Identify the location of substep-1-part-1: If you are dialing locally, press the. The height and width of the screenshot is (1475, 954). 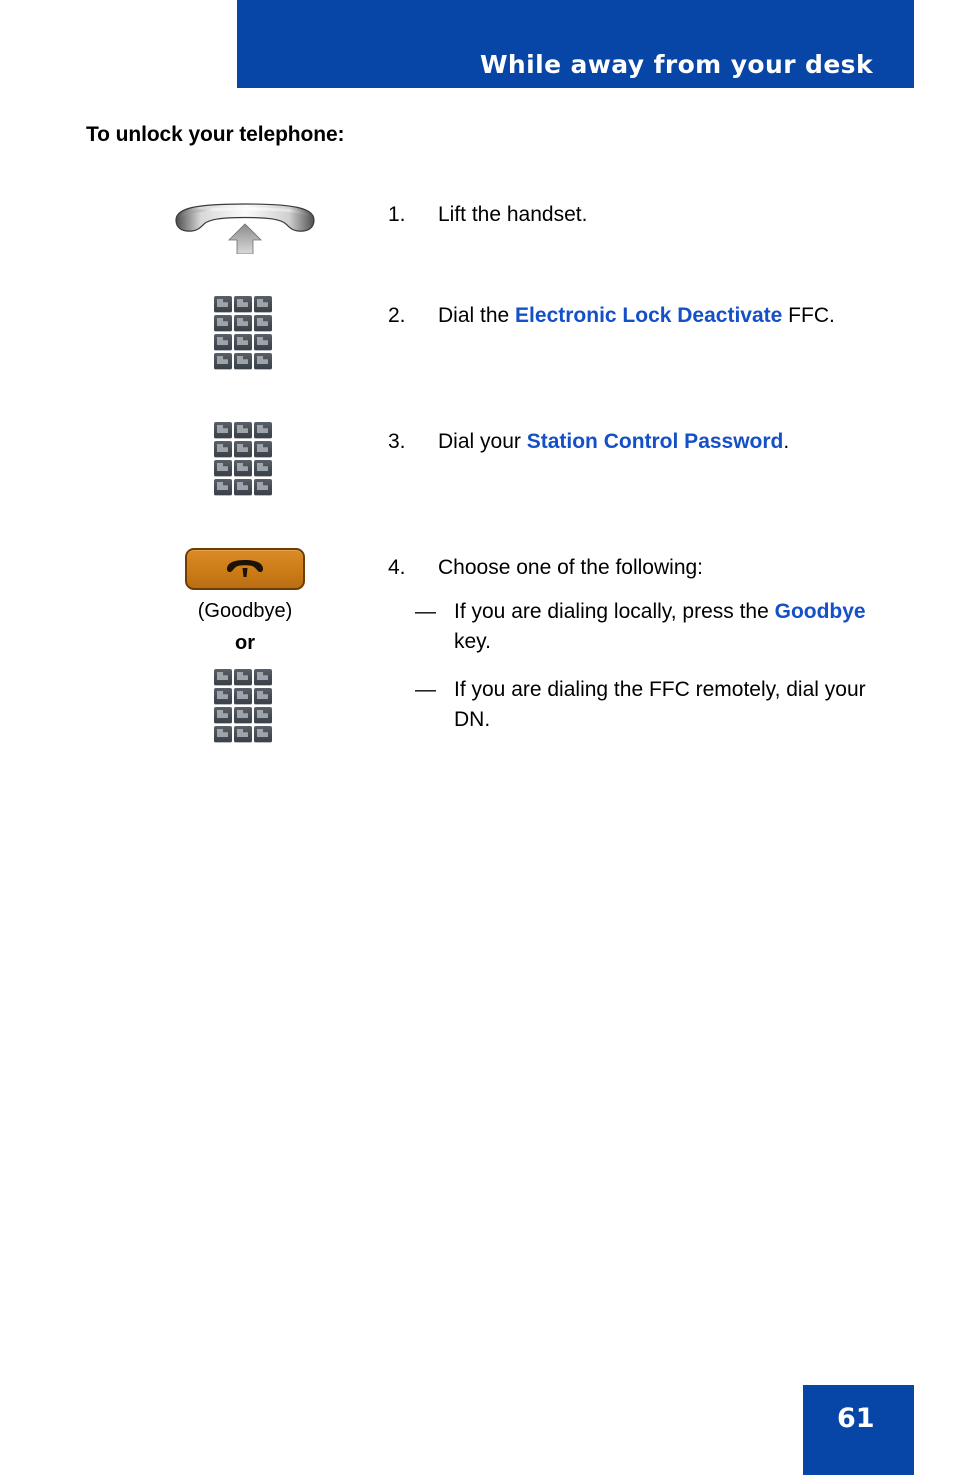
(614, 611).